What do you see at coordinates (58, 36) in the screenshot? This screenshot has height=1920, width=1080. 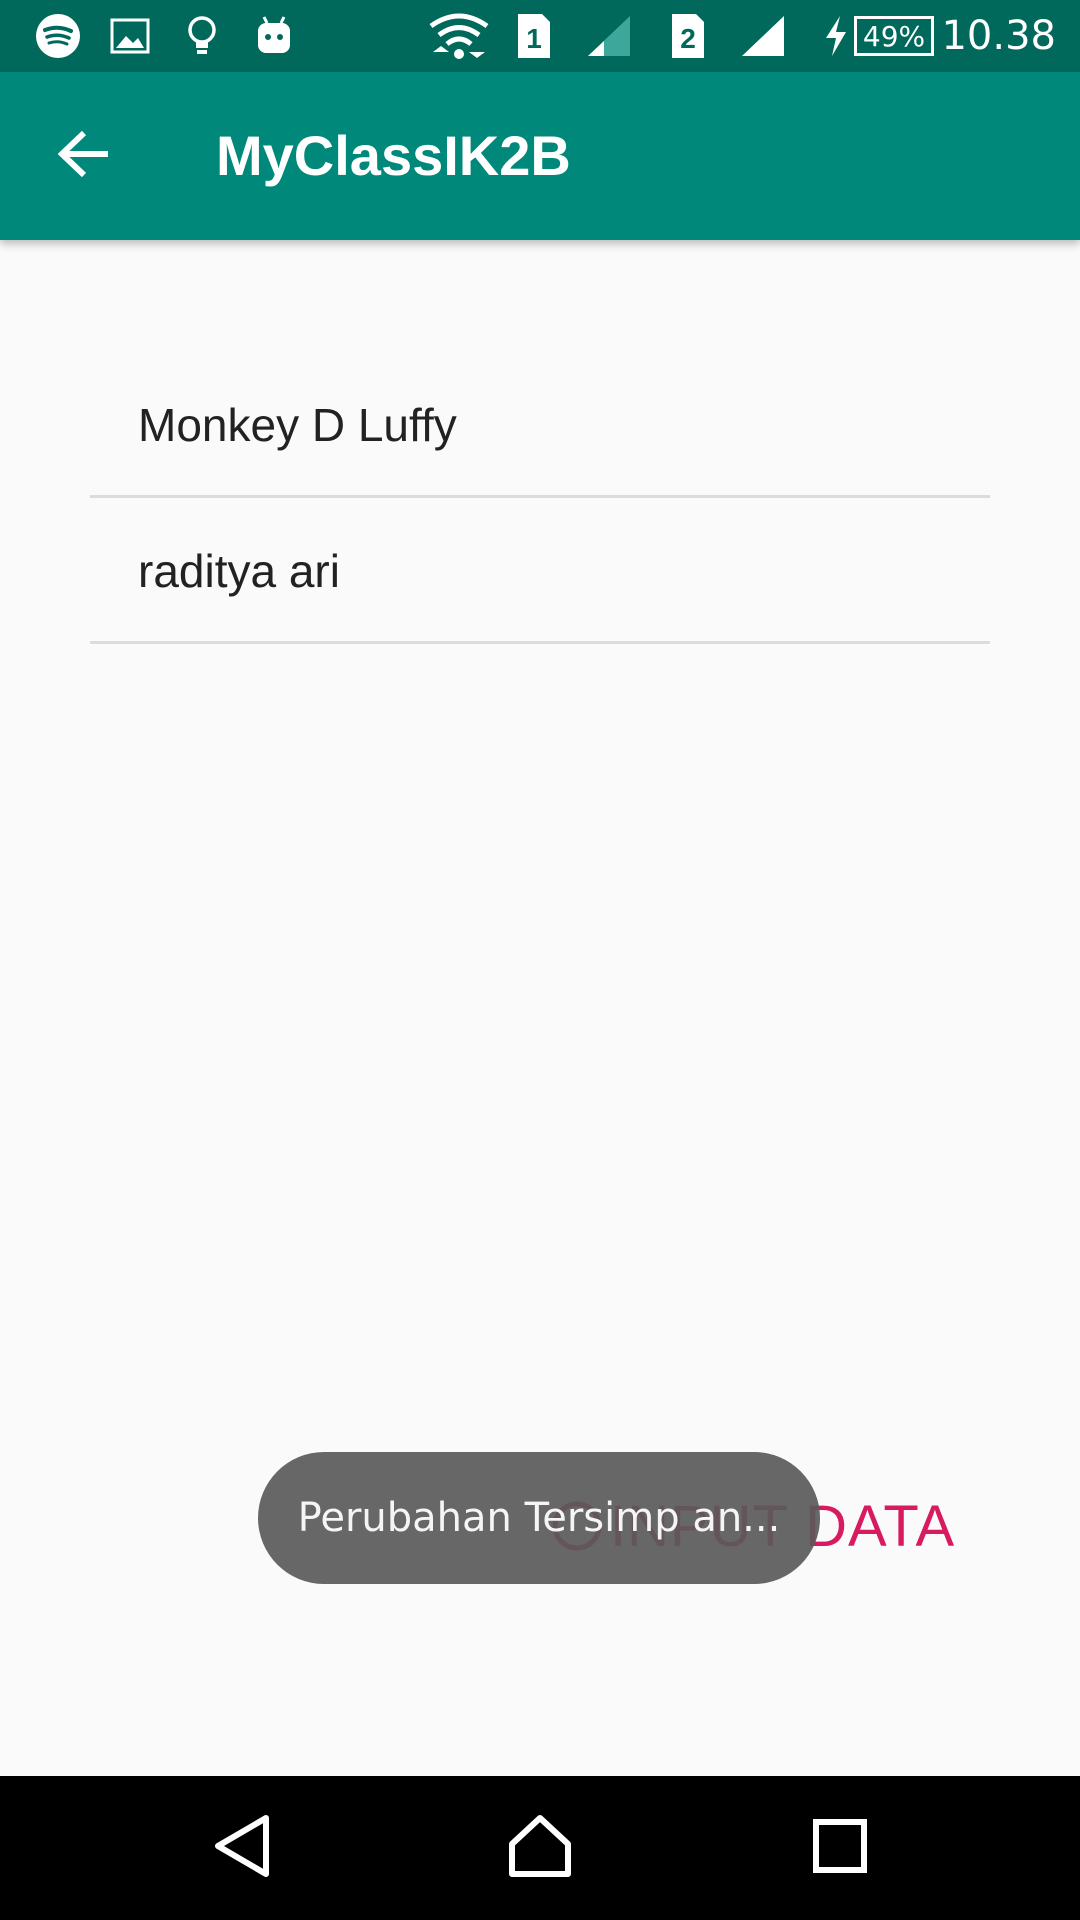 I see `spotify-icon` at bounding box center [58, 36].